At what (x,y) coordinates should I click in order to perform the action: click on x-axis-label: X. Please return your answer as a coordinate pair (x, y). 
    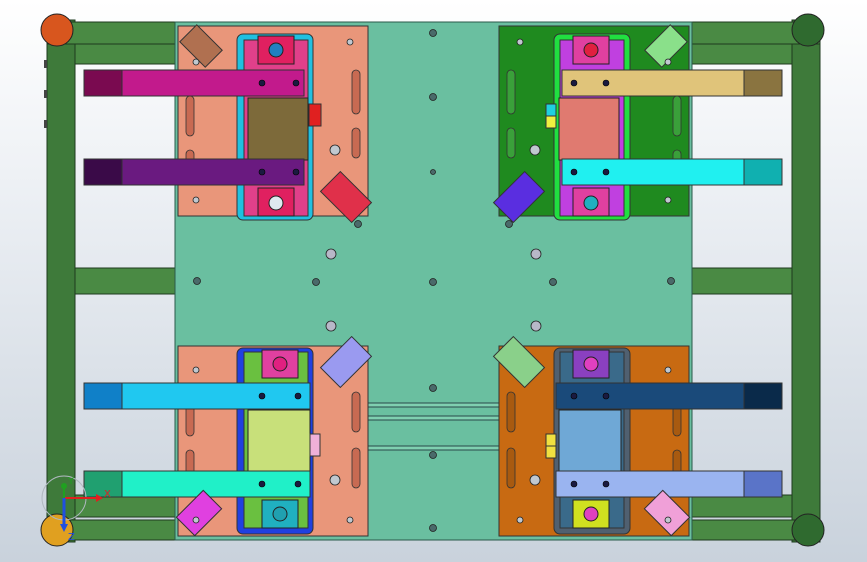
    Looking at the image, I should click on (107, 494).